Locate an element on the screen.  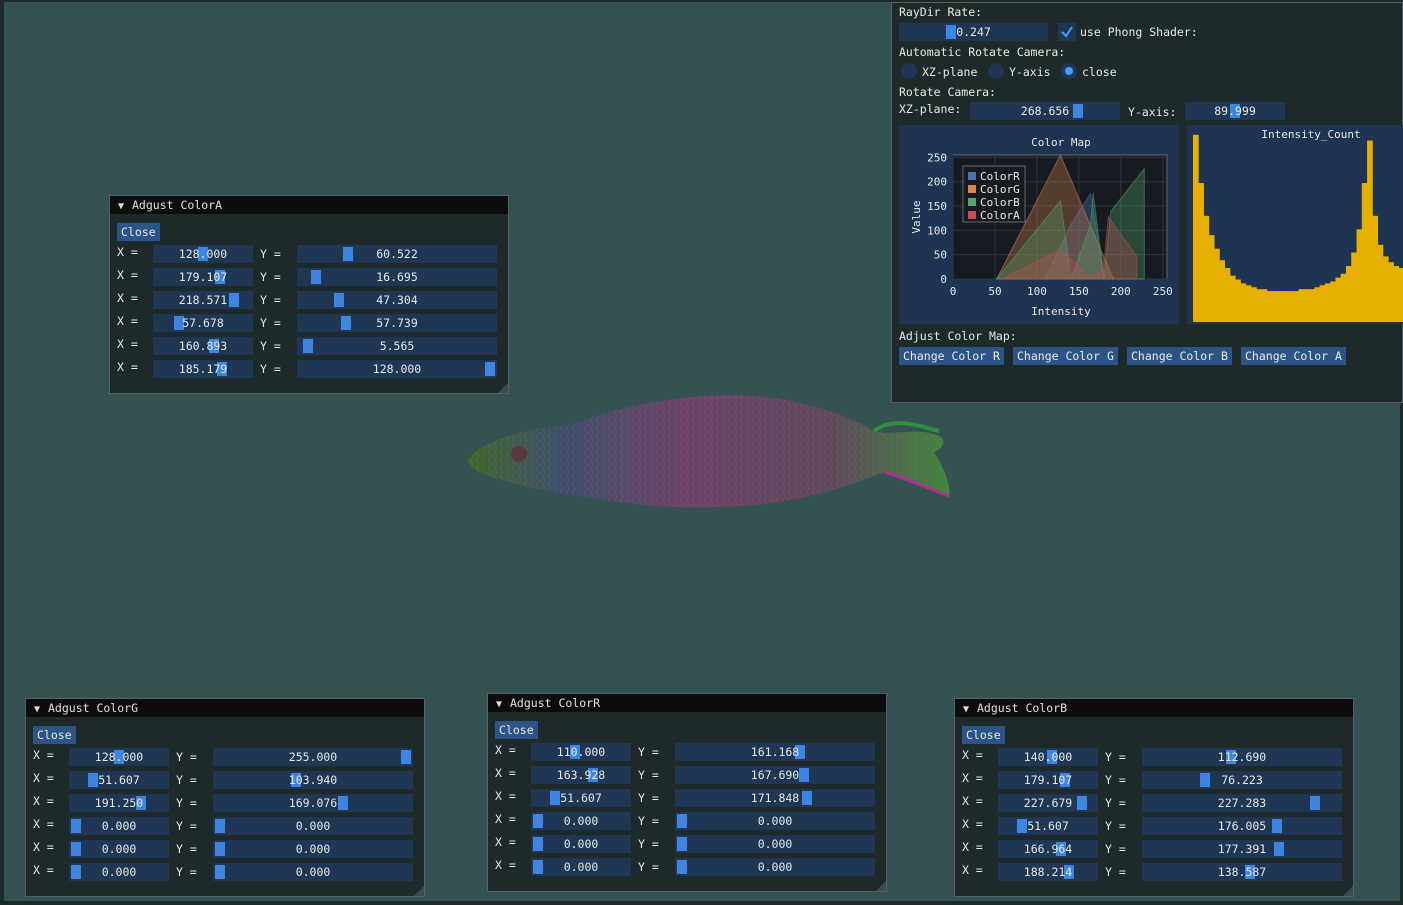
slider-value: 57.678 is located at coordinates (203, 323).